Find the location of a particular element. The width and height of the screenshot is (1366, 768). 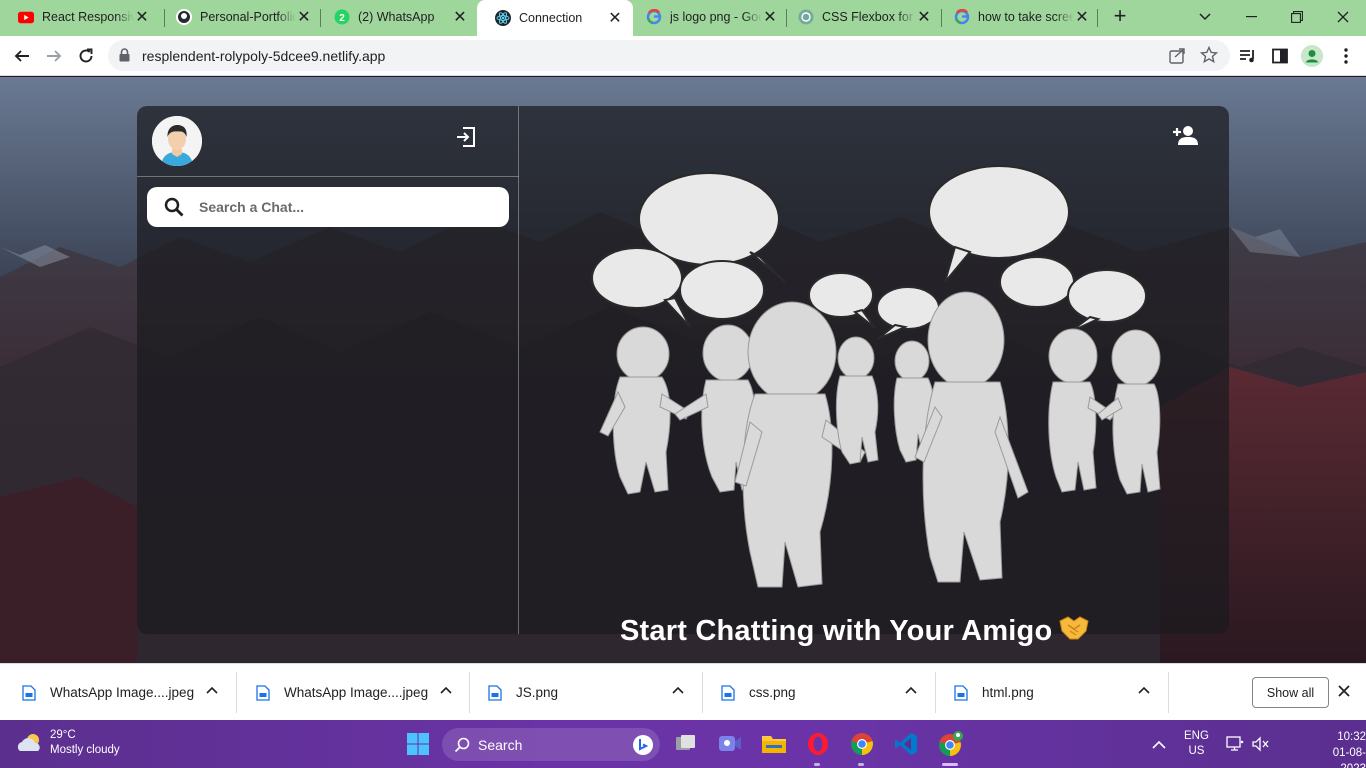

chrome-icon is located at coordinates (862, 744).